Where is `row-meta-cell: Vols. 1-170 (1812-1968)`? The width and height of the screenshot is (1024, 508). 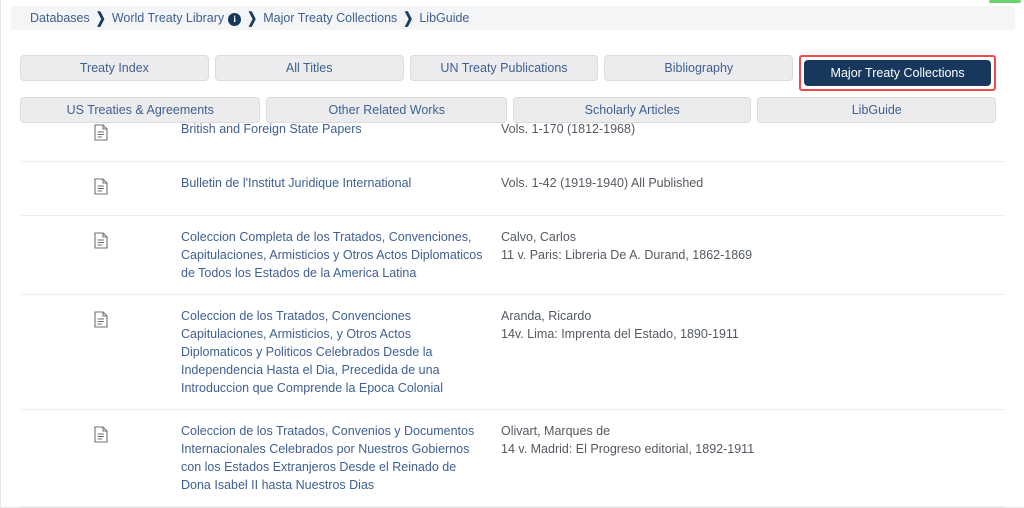 row-meta-cell: Vols. 1-170 (1812-1968) is located at coordinates (753, 129).